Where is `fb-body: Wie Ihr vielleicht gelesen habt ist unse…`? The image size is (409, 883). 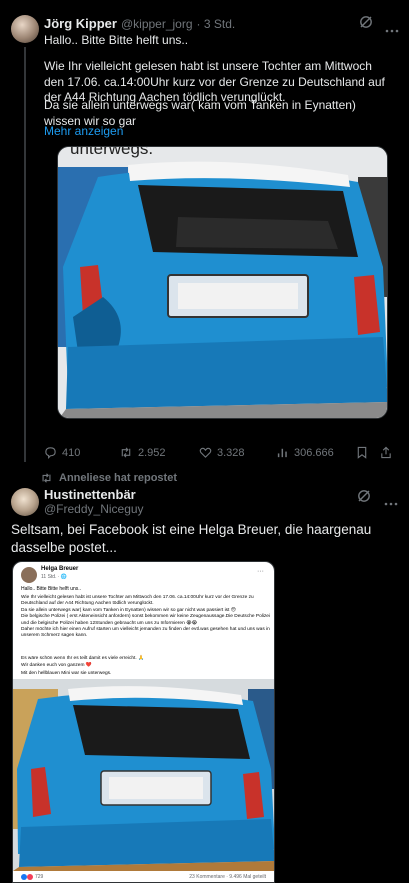 fb-body: Wie Ihr vielleicht gelesen habt ist unse… is located at coordinates (146, 617).